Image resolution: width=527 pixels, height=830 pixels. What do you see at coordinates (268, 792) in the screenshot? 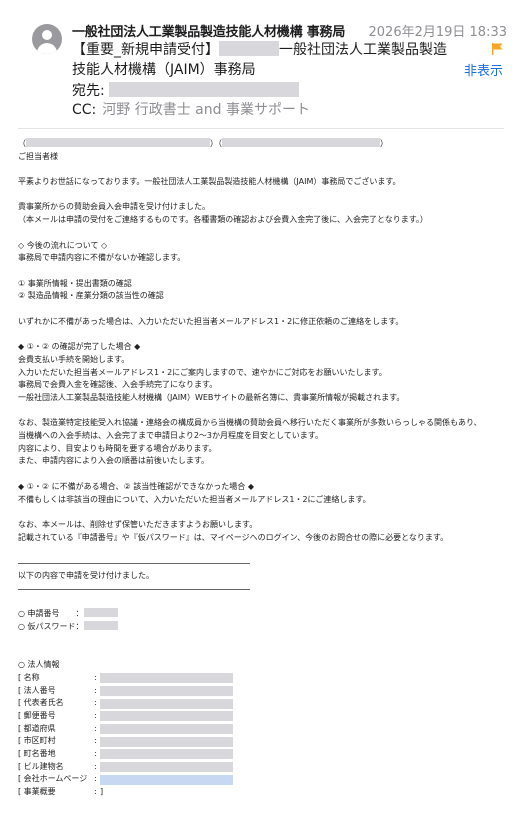
I see `corp-field-row: [ 事業概要:]` at bounding box center [268, 792].